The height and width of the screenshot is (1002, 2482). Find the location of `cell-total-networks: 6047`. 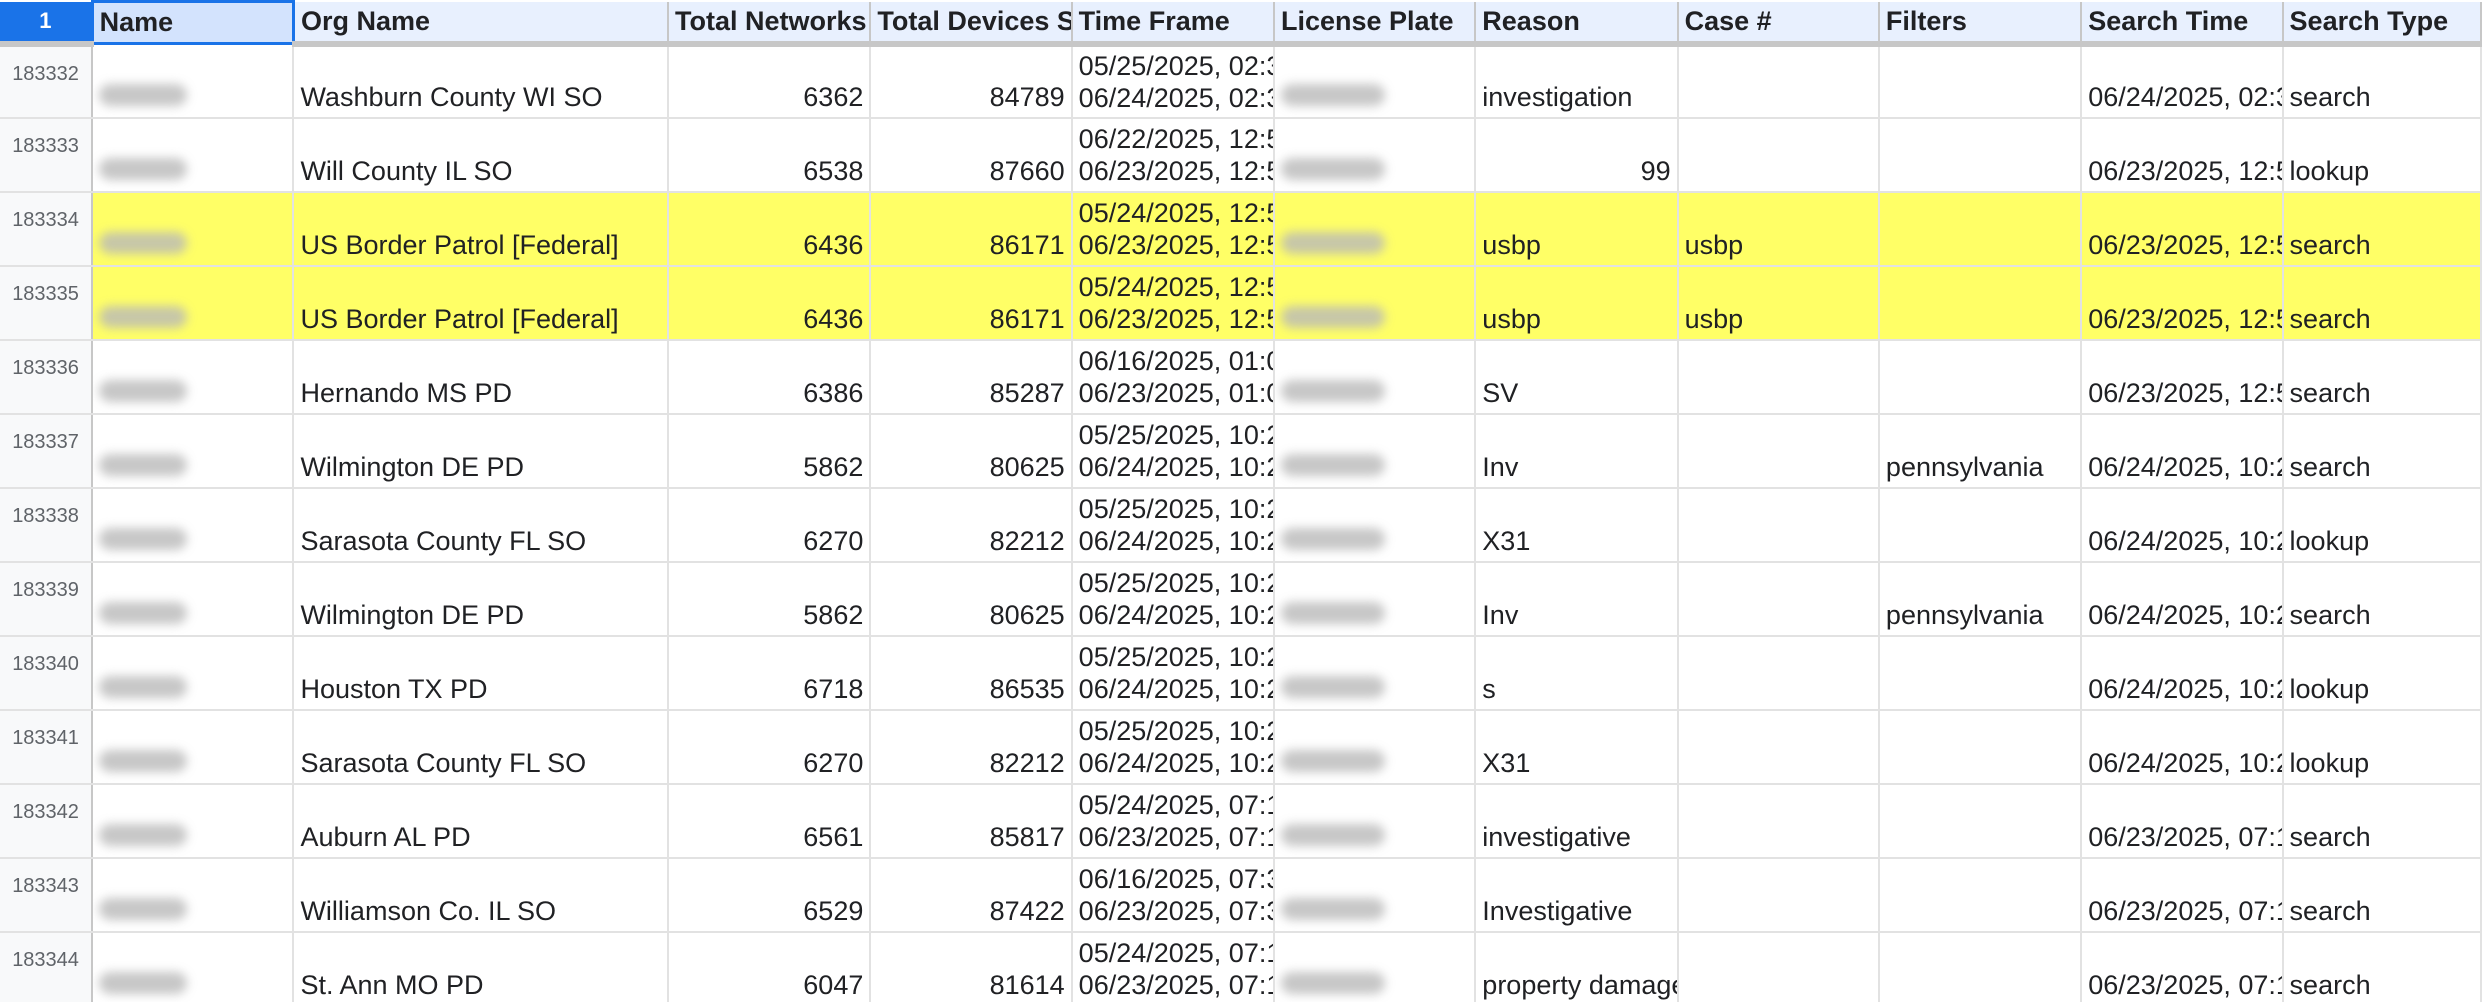

cell-total-networks: 6047 is located at coordinates (770, 966).